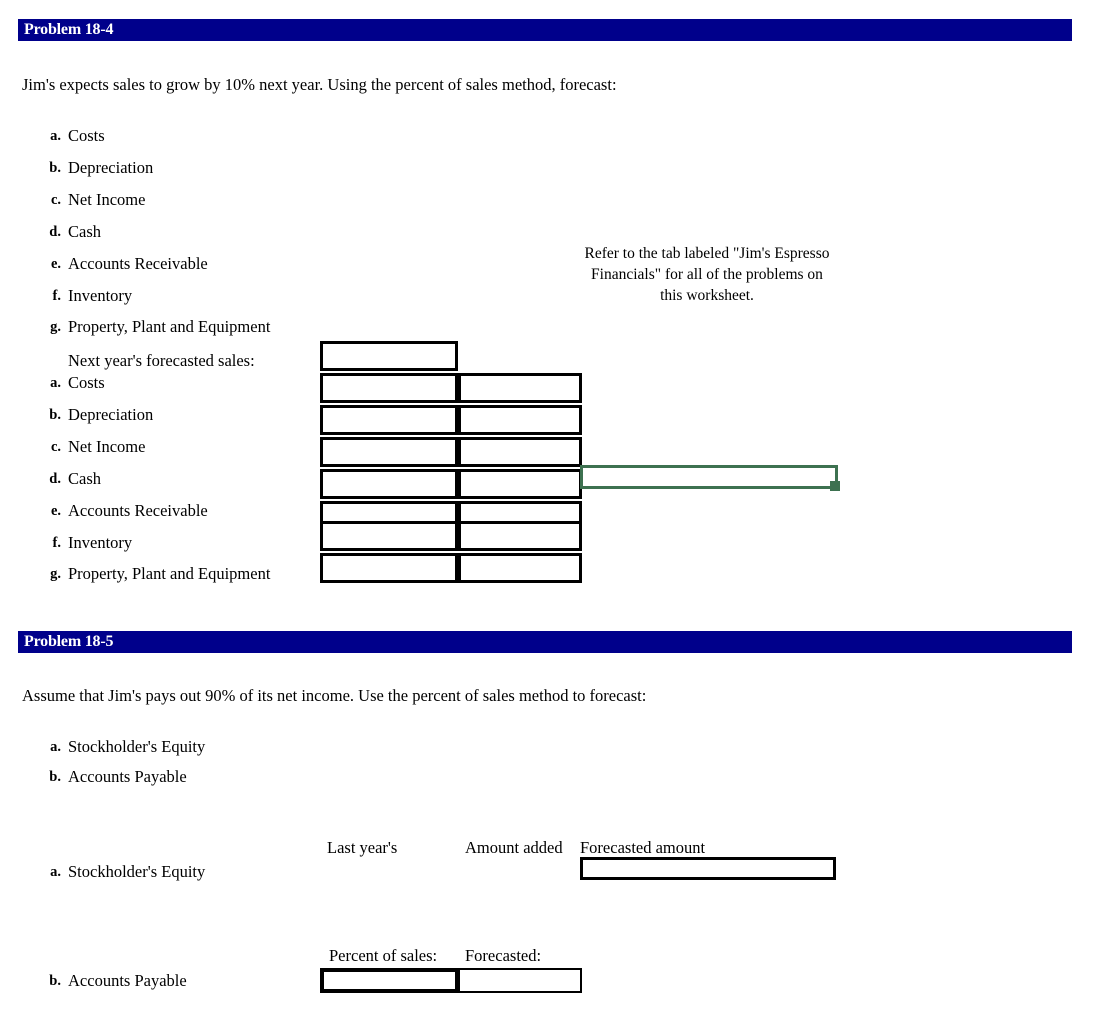 The image size is (1106, 1014). What do you see at coordinates (86, 382) in the screenshot?
I see `answer-item-a-label: Costs` at bounding box center [86, 382].